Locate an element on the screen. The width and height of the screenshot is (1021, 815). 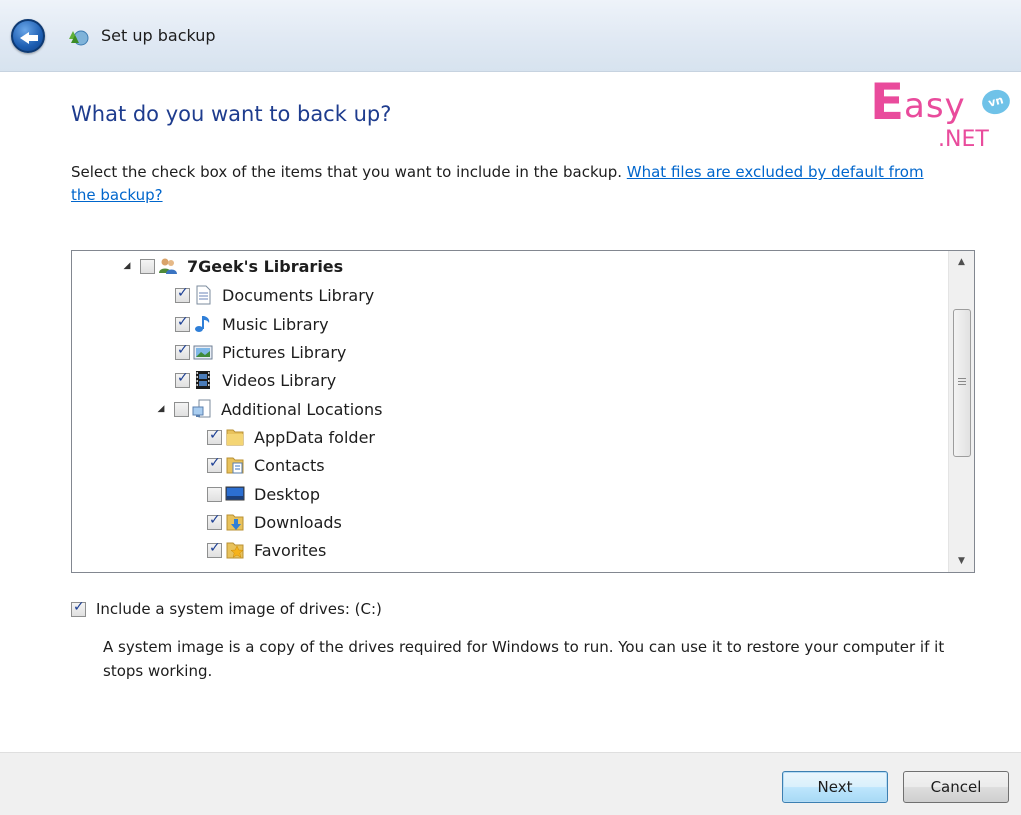
tree-item-music: Music Library is located at coordinates (252, 324).